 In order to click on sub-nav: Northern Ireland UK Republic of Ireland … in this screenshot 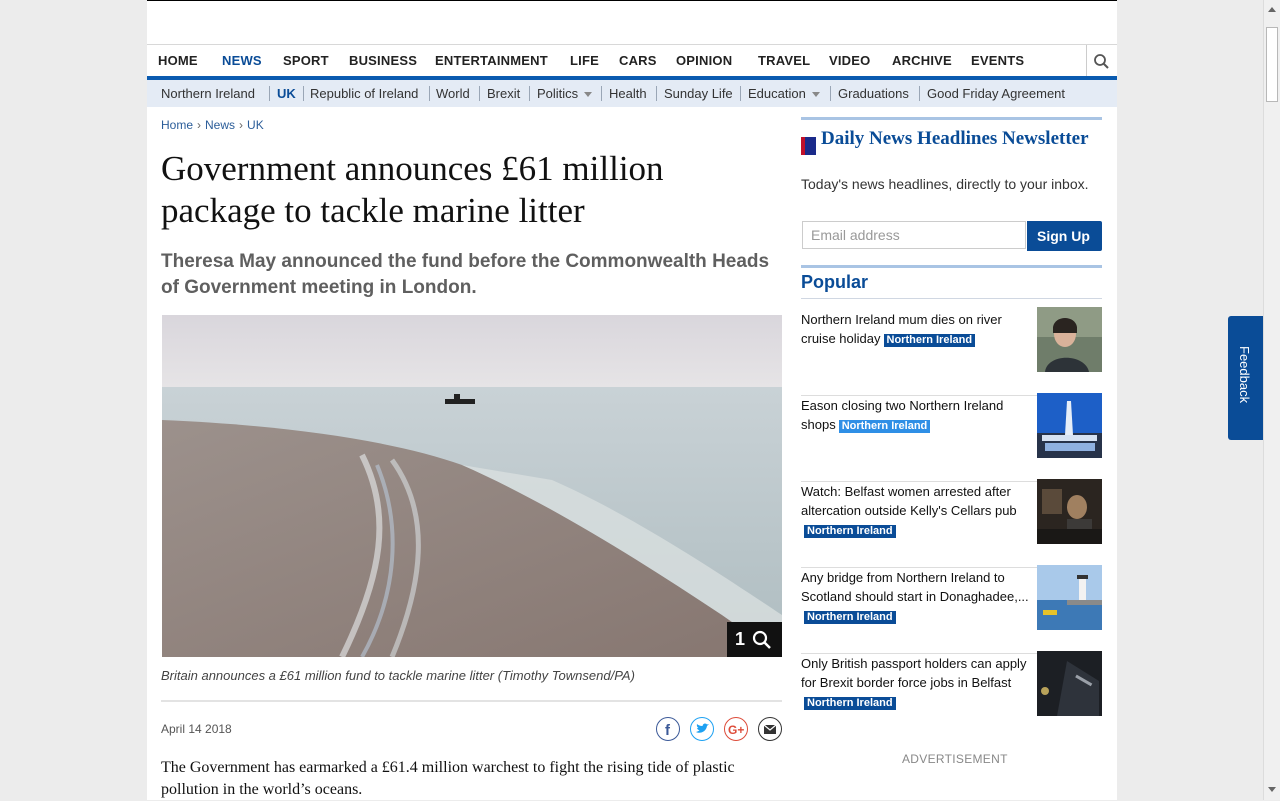, I will do `click(632, 93)`.